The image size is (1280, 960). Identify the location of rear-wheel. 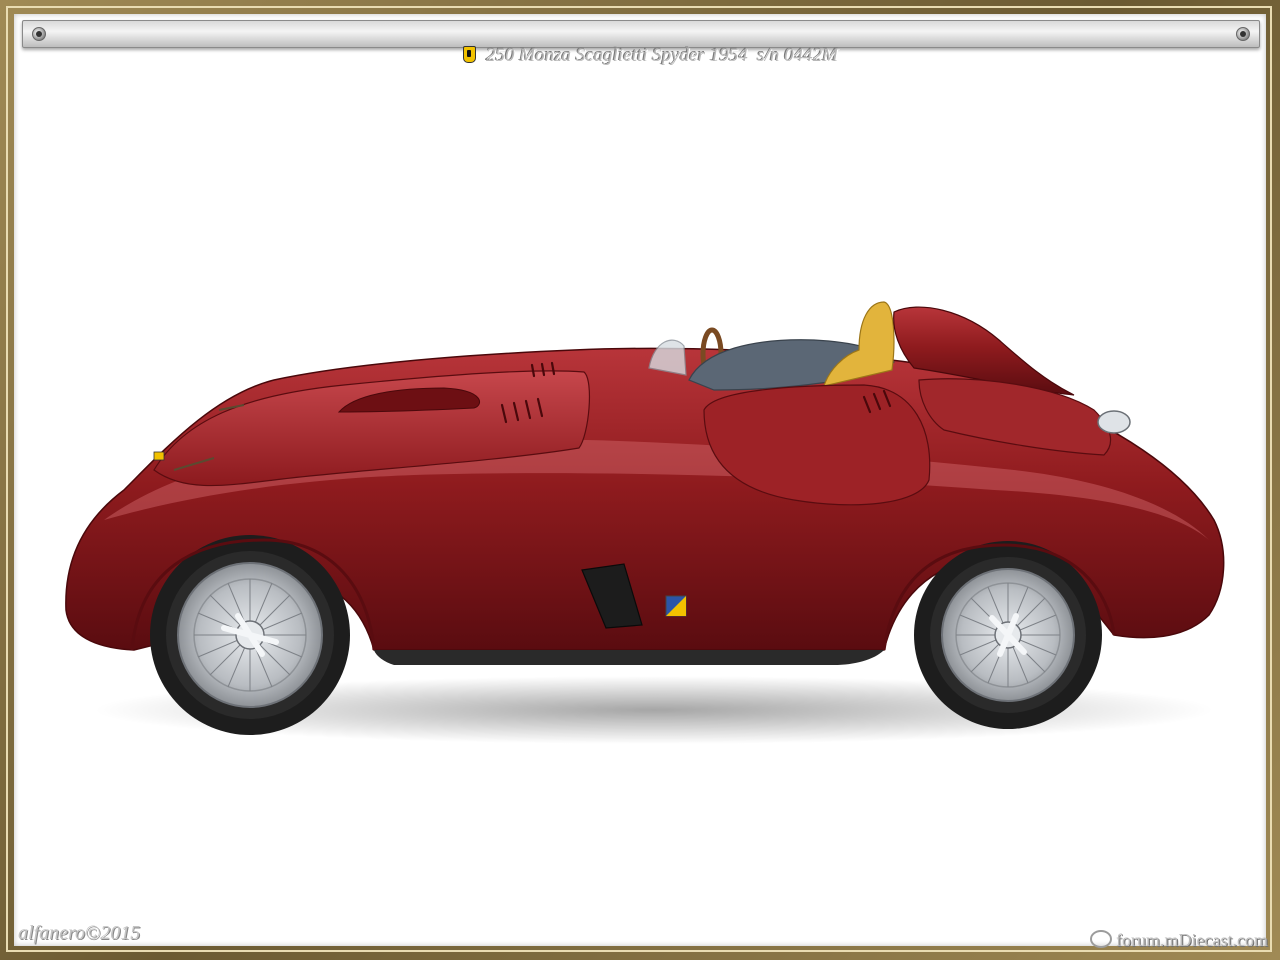
(1008, 635).